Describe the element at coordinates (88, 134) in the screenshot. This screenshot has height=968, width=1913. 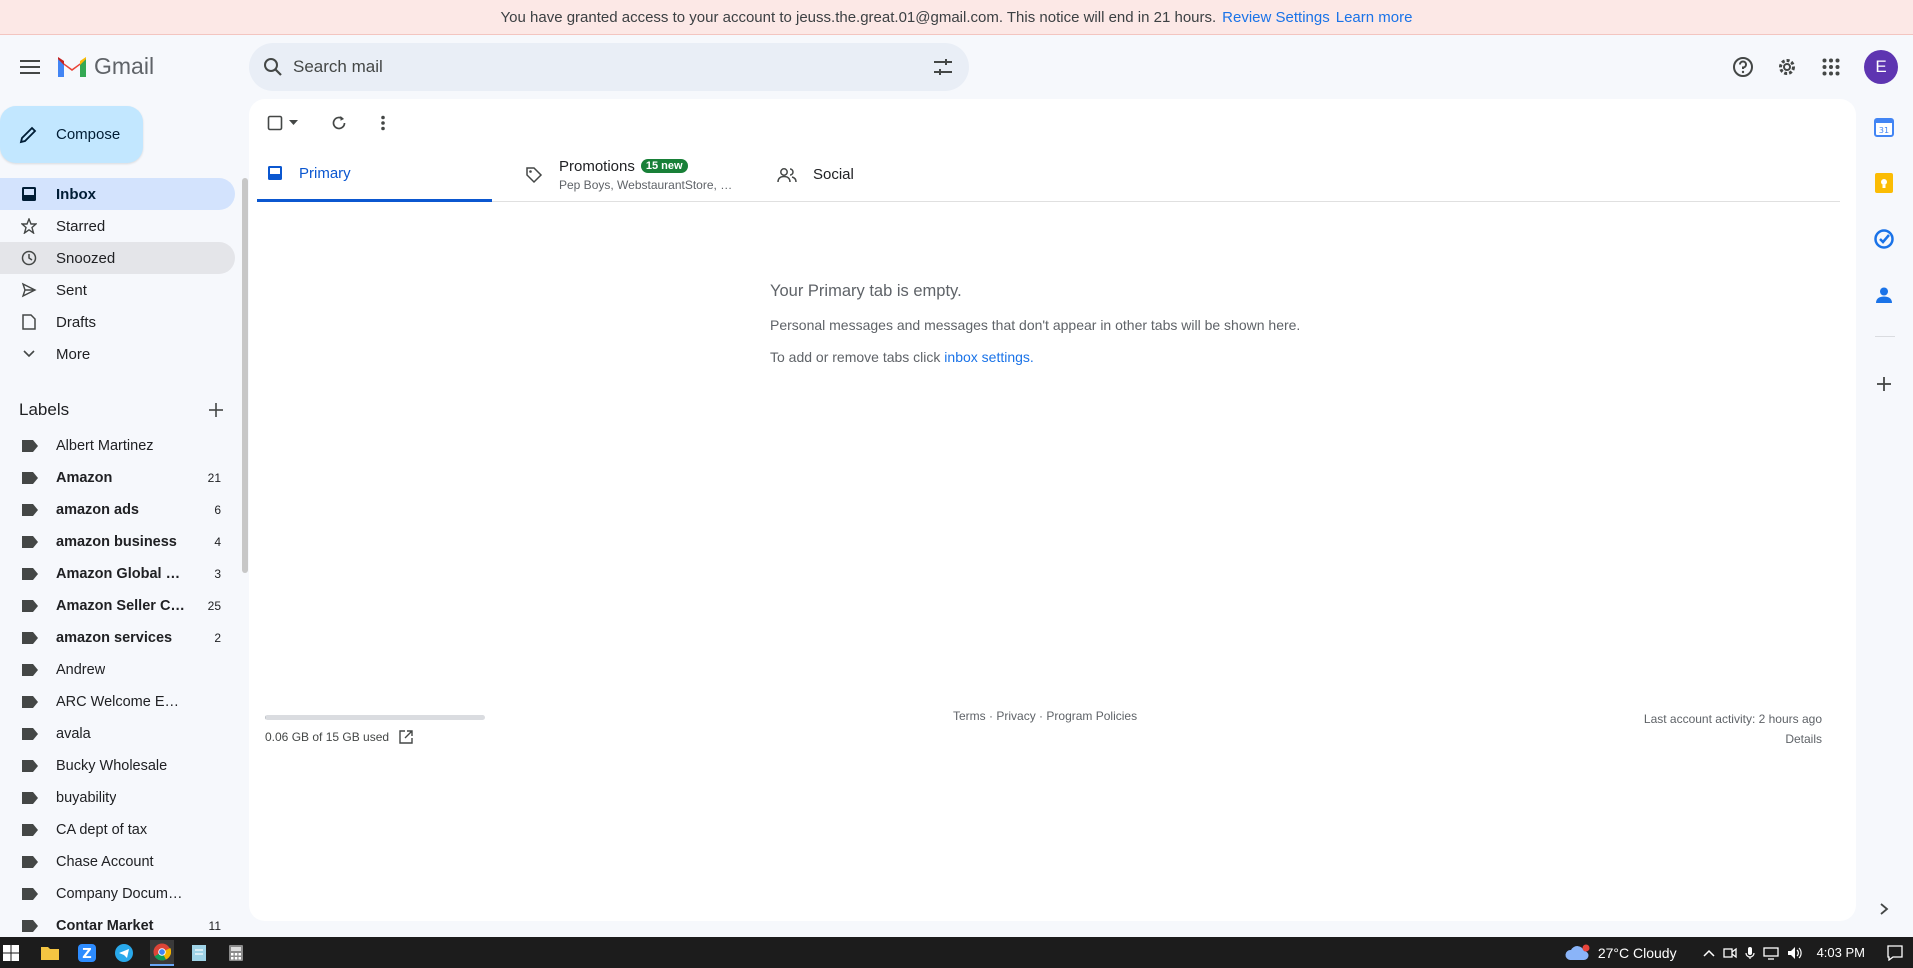
I see `compose-label: Compose` at that location.